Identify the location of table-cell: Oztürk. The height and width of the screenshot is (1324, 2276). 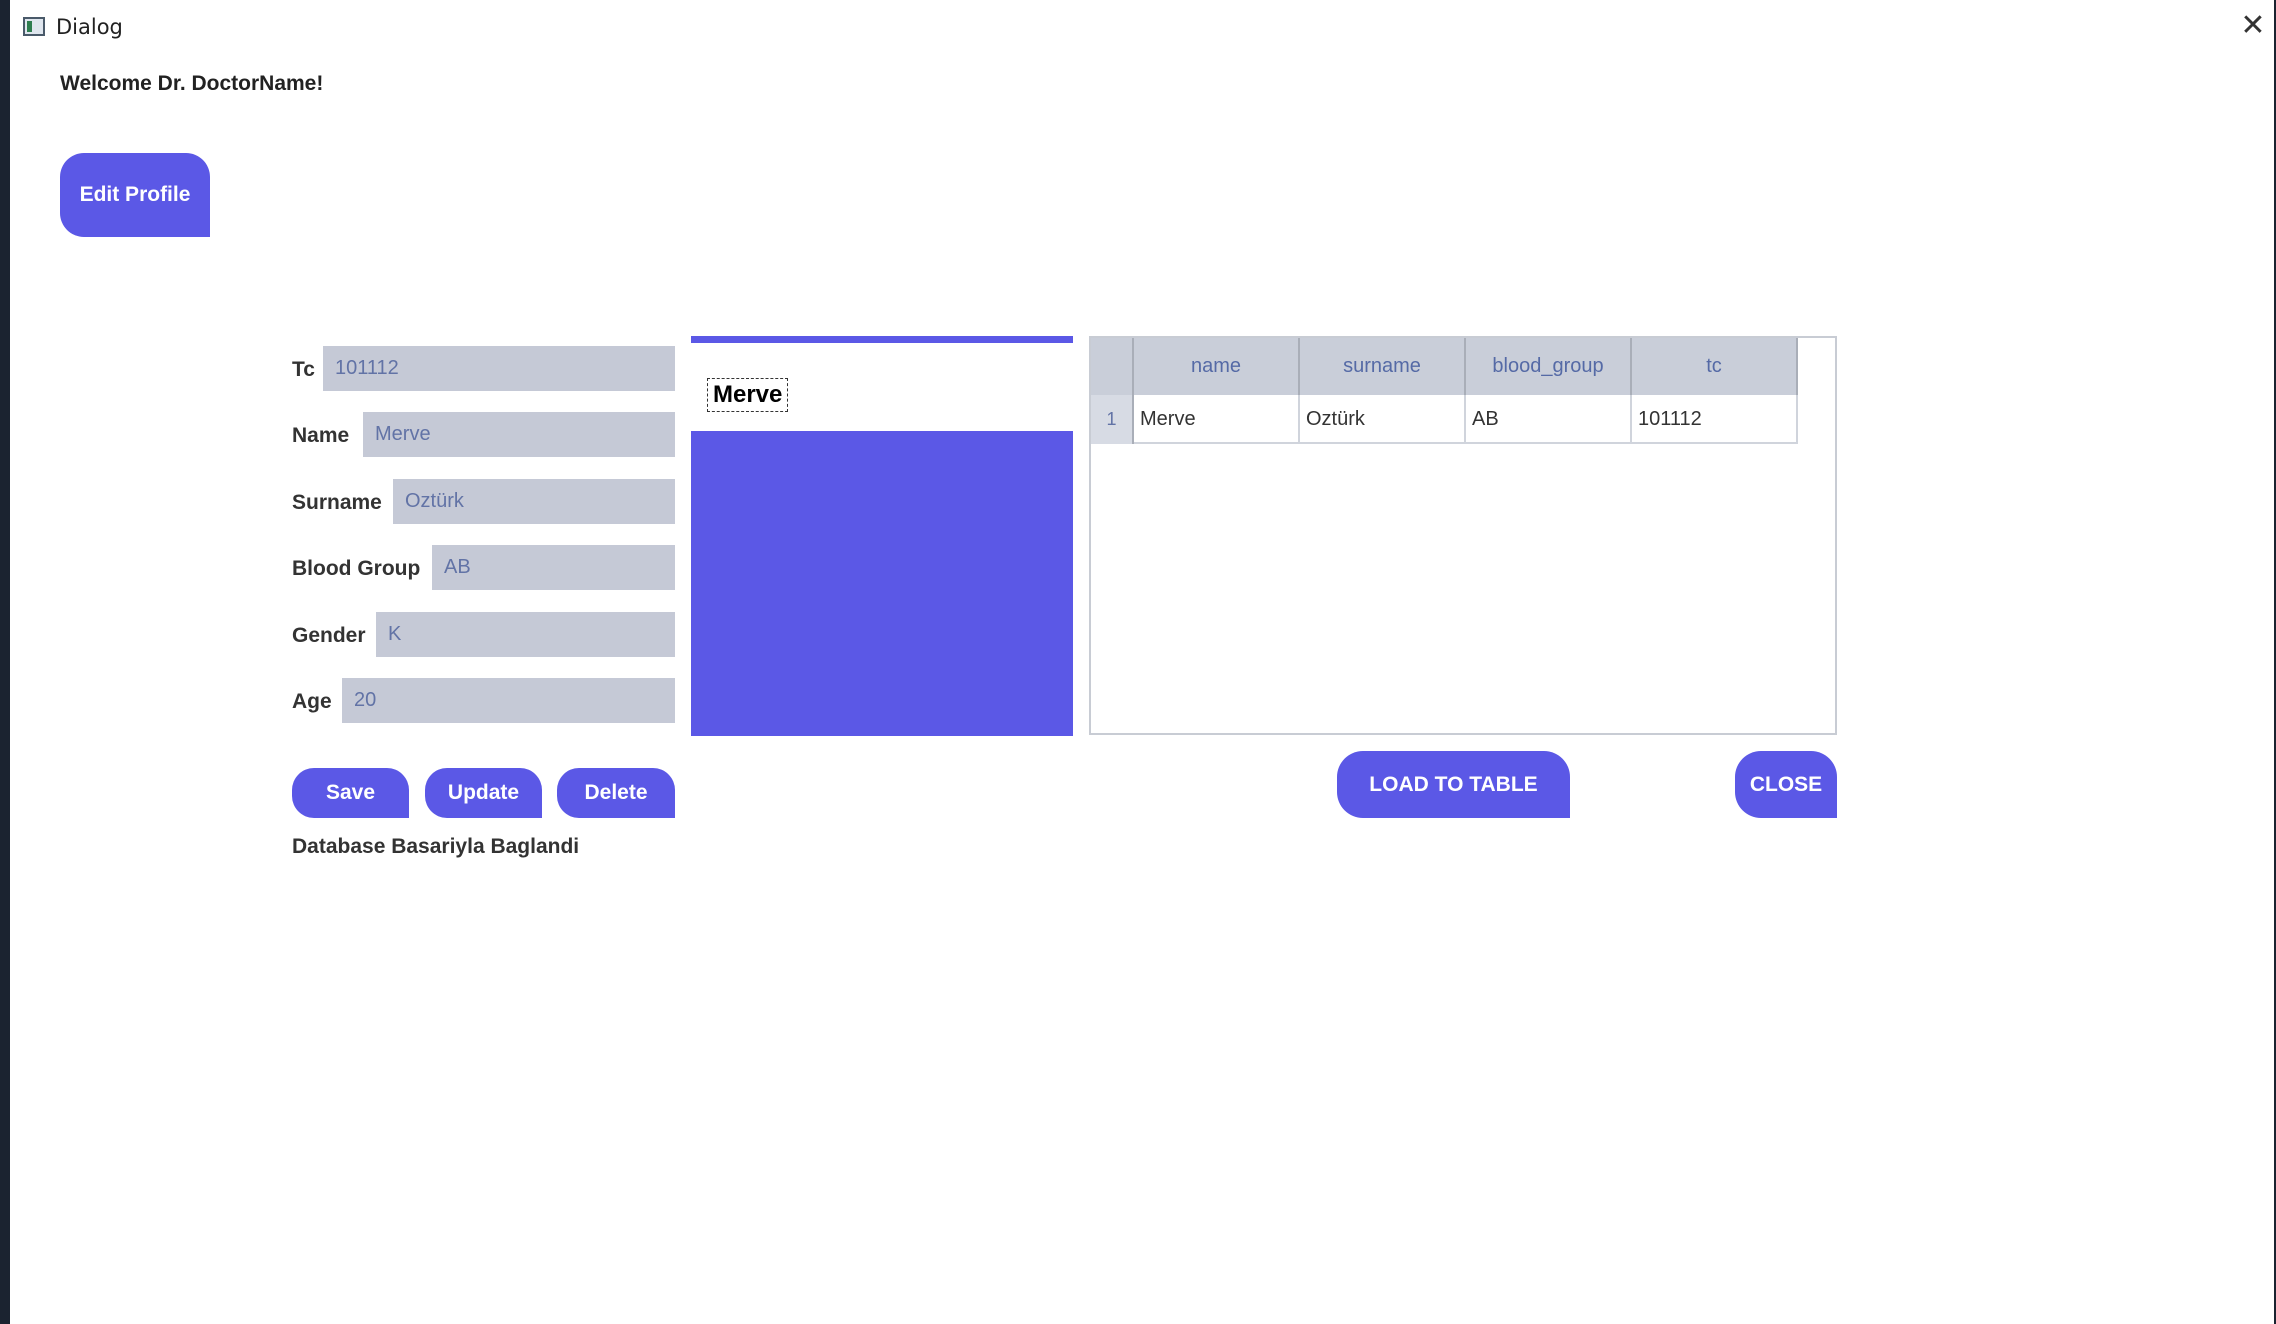
(1383, 419).